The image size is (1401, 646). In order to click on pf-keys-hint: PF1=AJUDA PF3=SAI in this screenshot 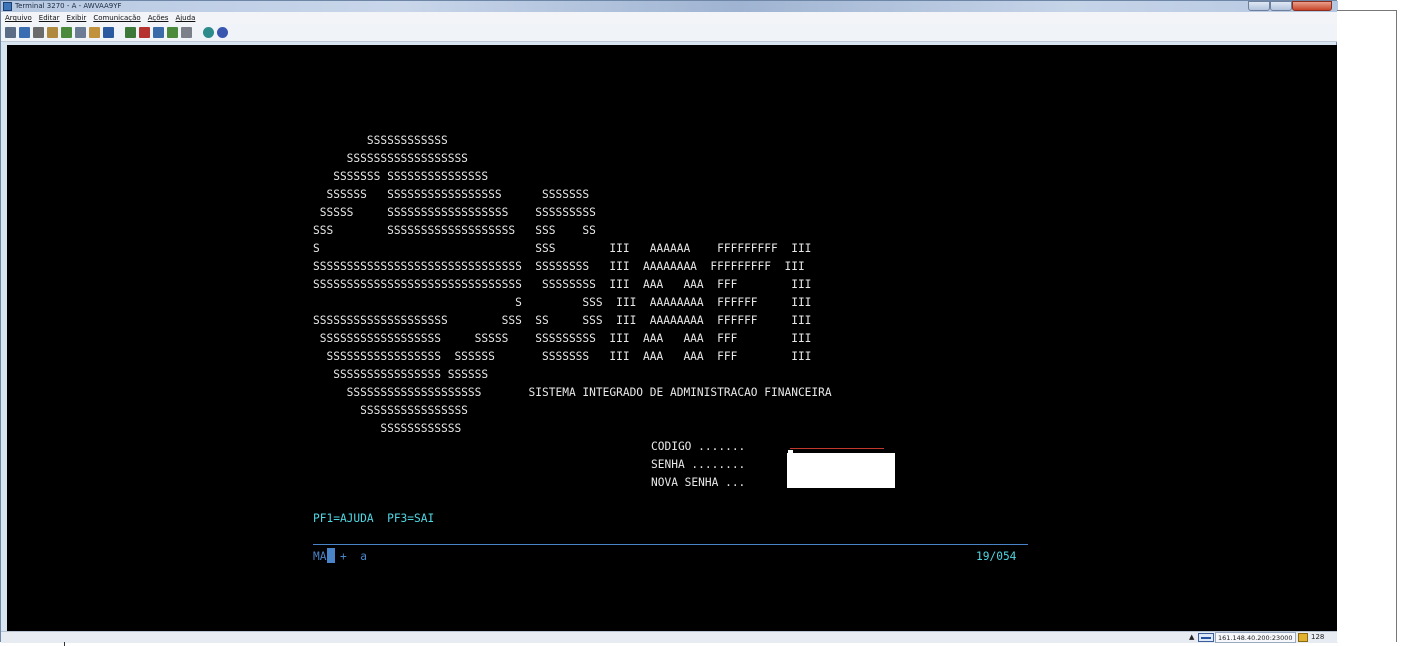, I will do `click(374, 518)`.